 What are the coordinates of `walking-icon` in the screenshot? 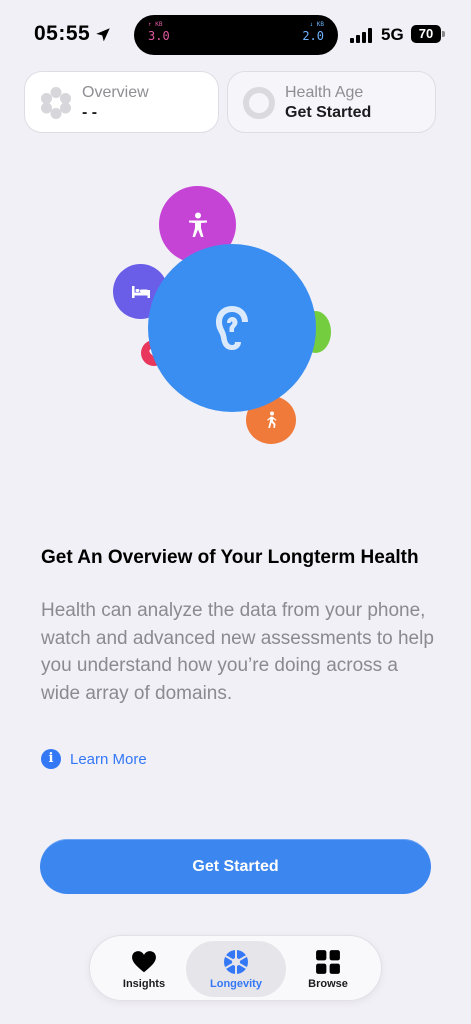 It's located at (272, 419).